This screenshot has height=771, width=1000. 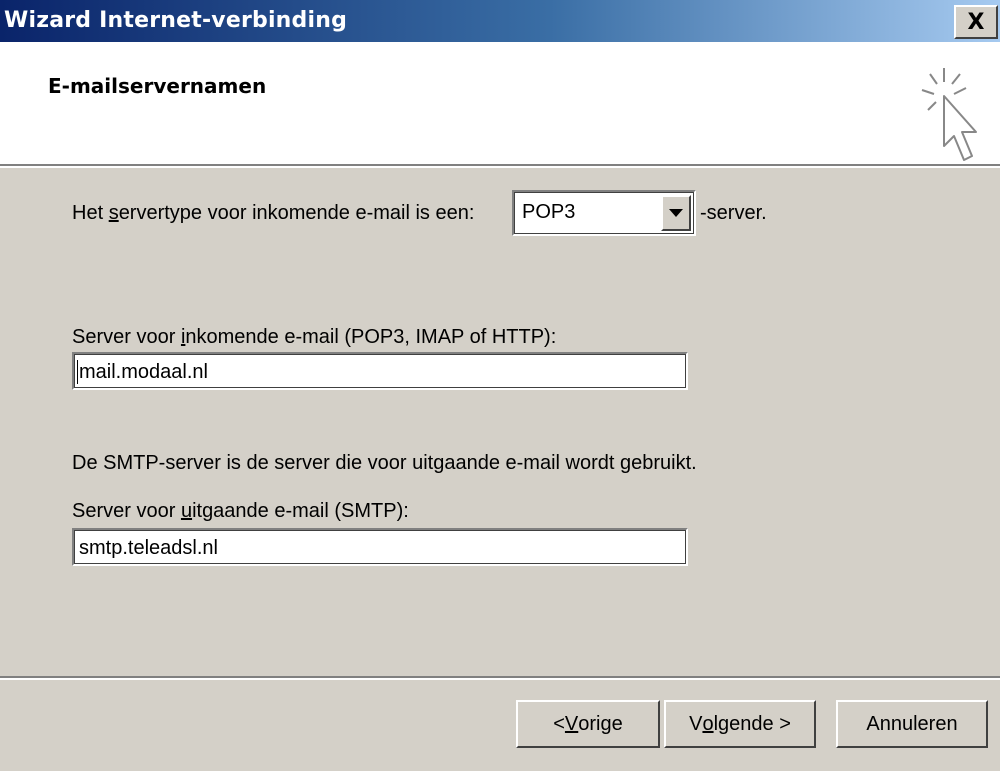 I want to click on close-icon: X, so click(x=976, y=22).